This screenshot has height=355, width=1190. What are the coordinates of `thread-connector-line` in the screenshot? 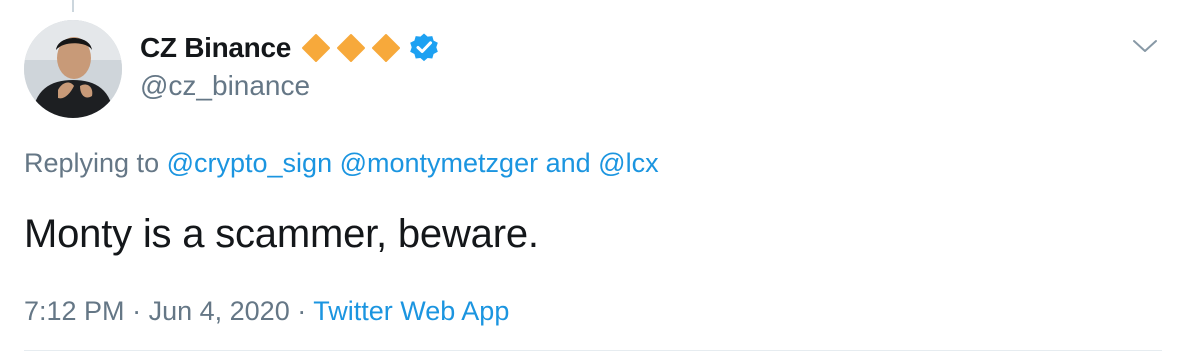 It's located at (73, 6).